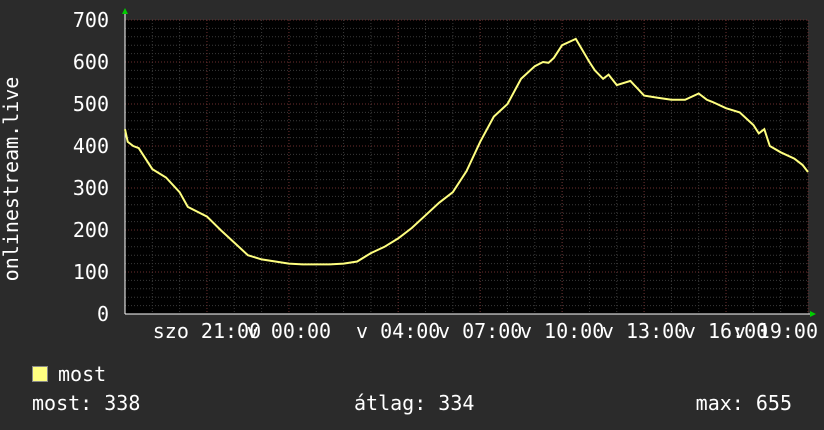 This screenshot has width=824, height=430. Describe the element at coordinates (207, 331) in the screenshot. I see `x-tick-label: szo 21:00` at that location.